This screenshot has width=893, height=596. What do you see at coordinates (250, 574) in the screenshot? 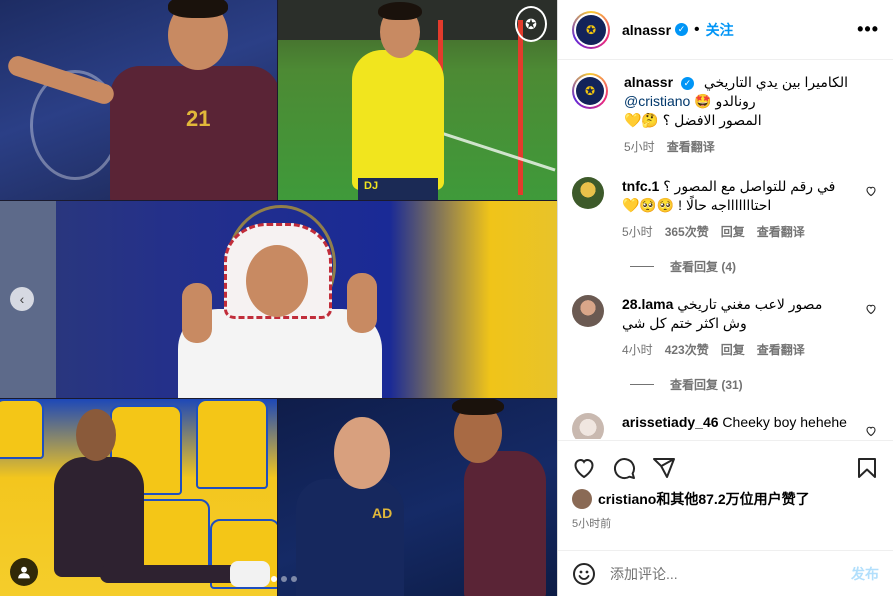
I see `player-shoe` at bounding box center [250, 574].